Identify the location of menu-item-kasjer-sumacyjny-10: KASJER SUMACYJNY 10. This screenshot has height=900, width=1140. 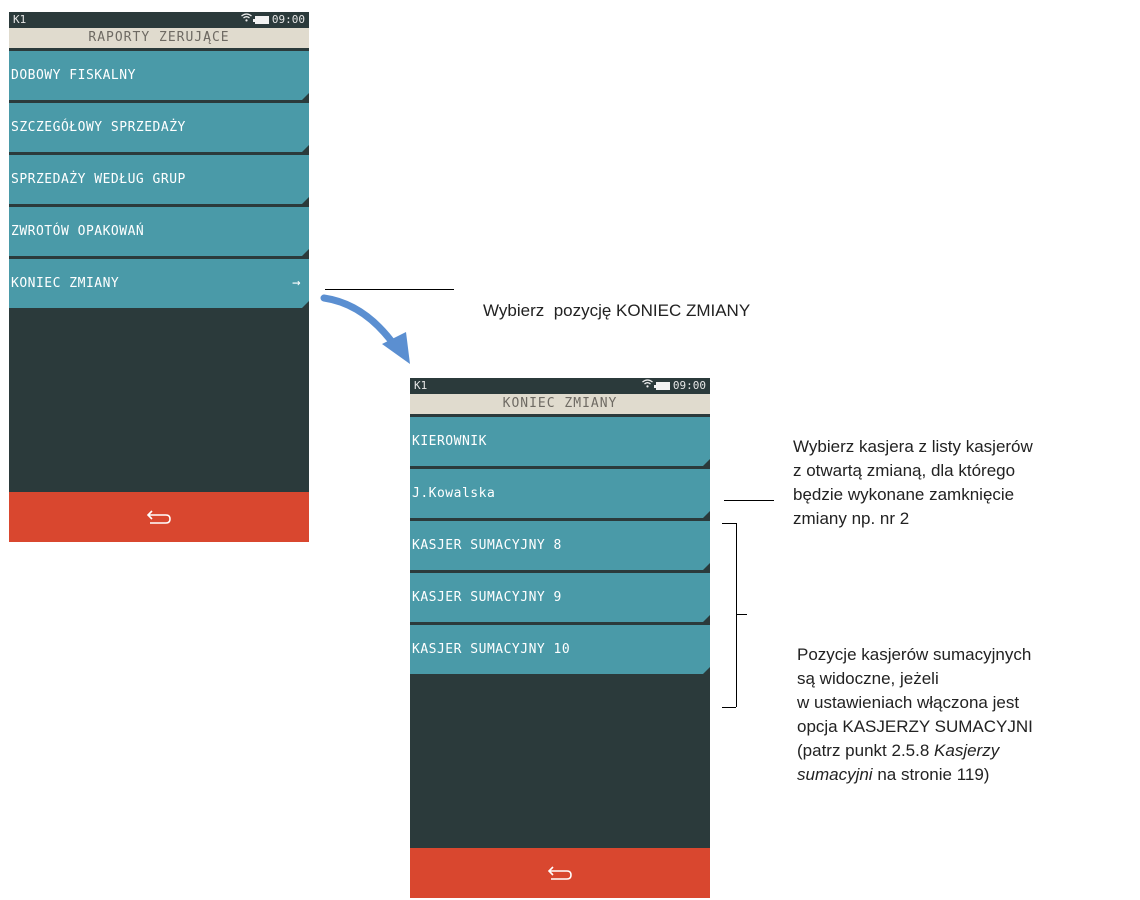
(560, 649).